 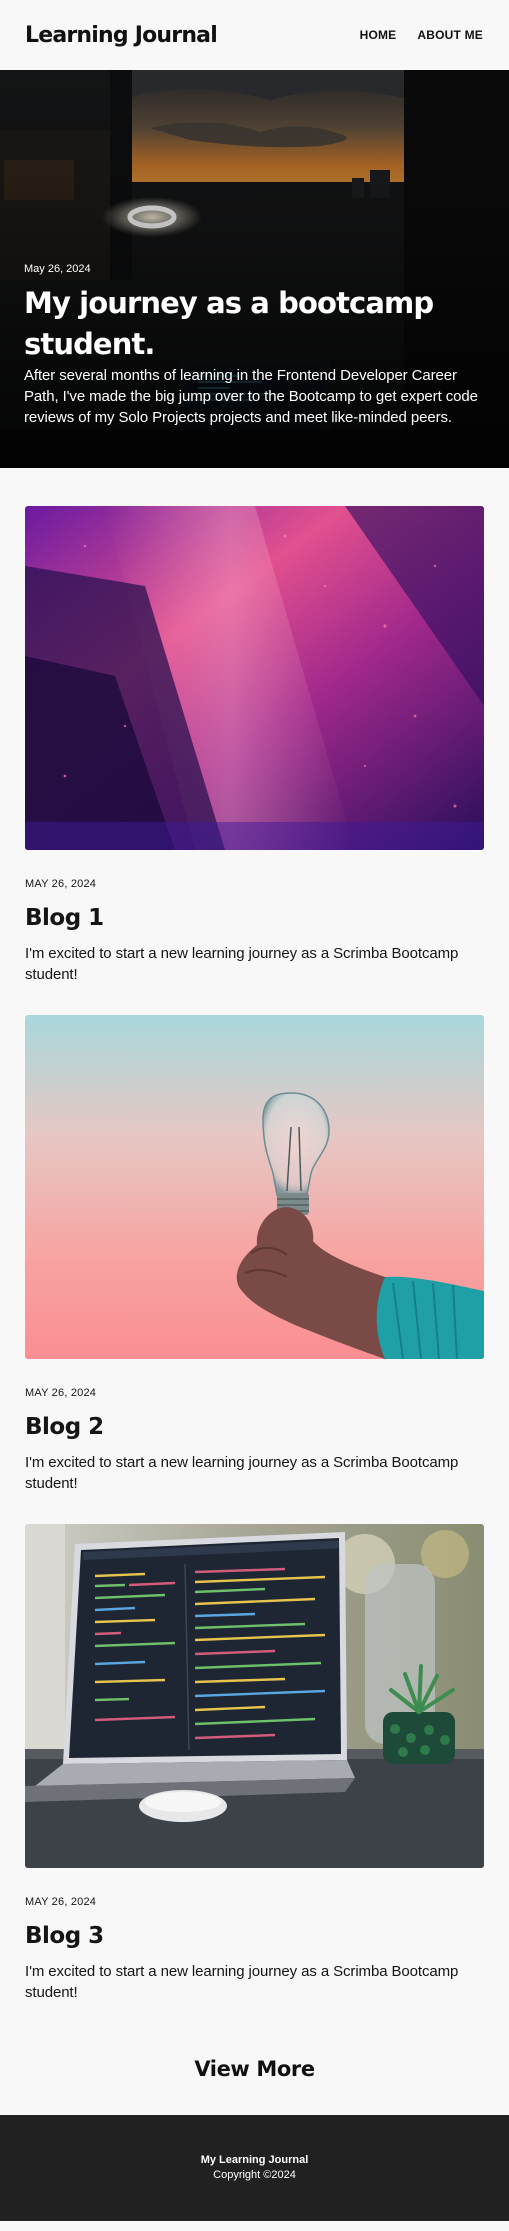 I want to click on nav-home-link: HOME, so click(x=378, y=35).